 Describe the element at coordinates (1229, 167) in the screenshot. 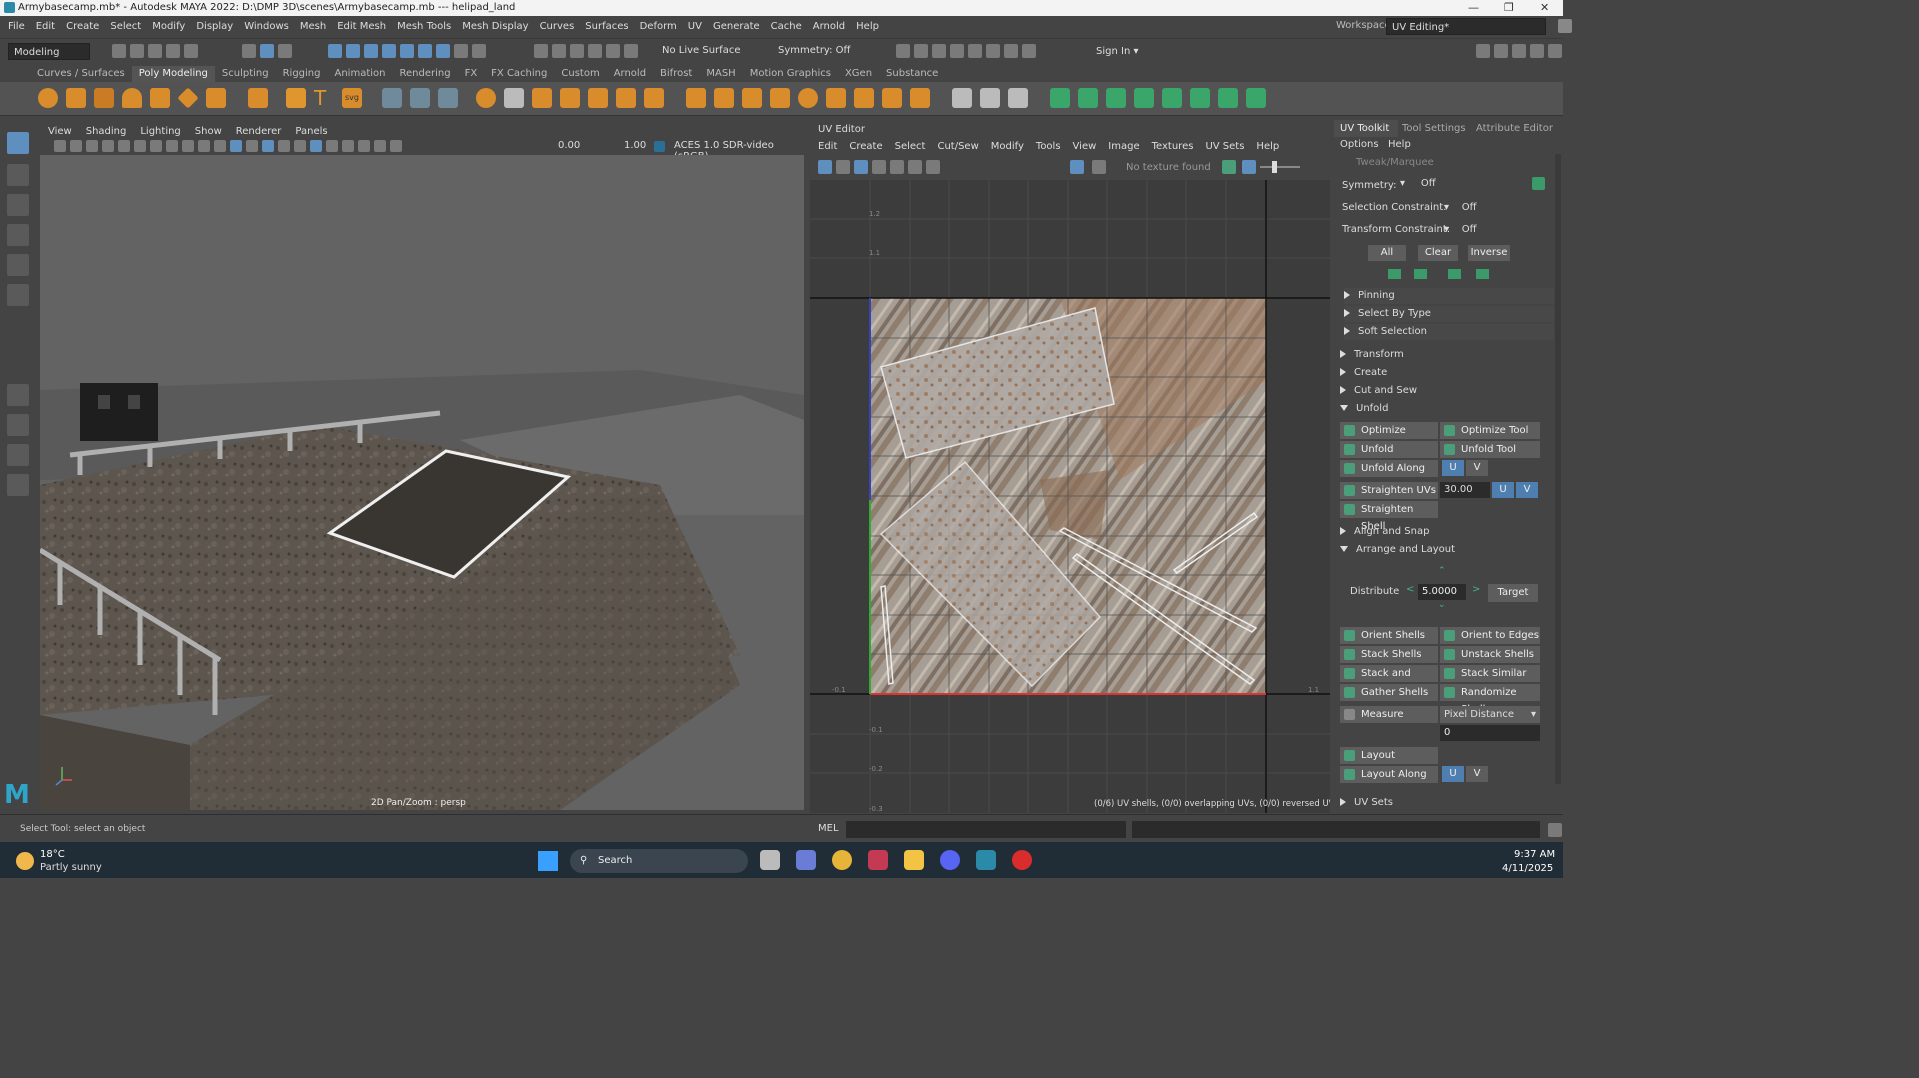

I see `rgb-channel-icon` at that location.